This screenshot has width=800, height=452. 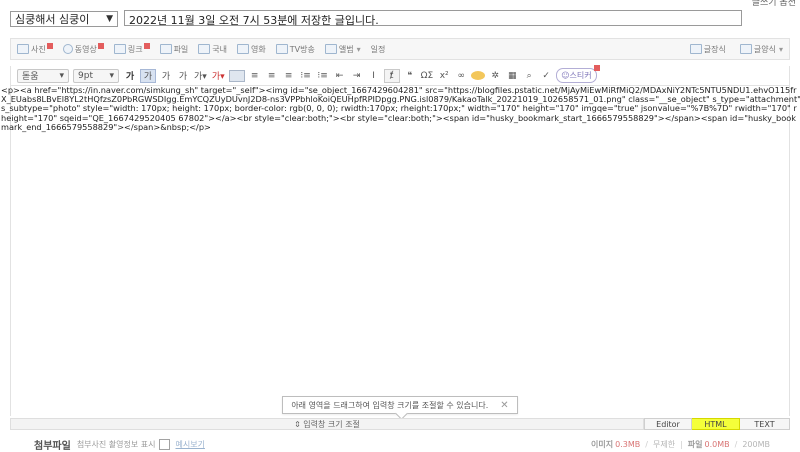 What do you see at coordinates (357, 76) in the screenshot?
I see `indent-icon: ⇥` at bounding box center [357, 76].